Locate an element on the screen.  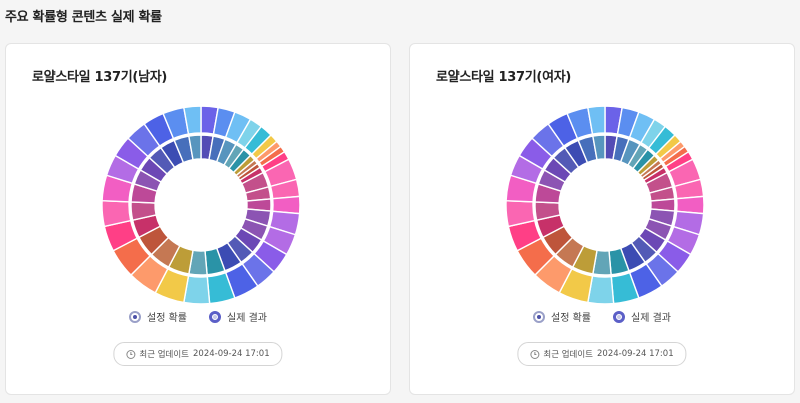
chart-title: 로얄스타일 137기(여자) is located at coordinates (504, 77).